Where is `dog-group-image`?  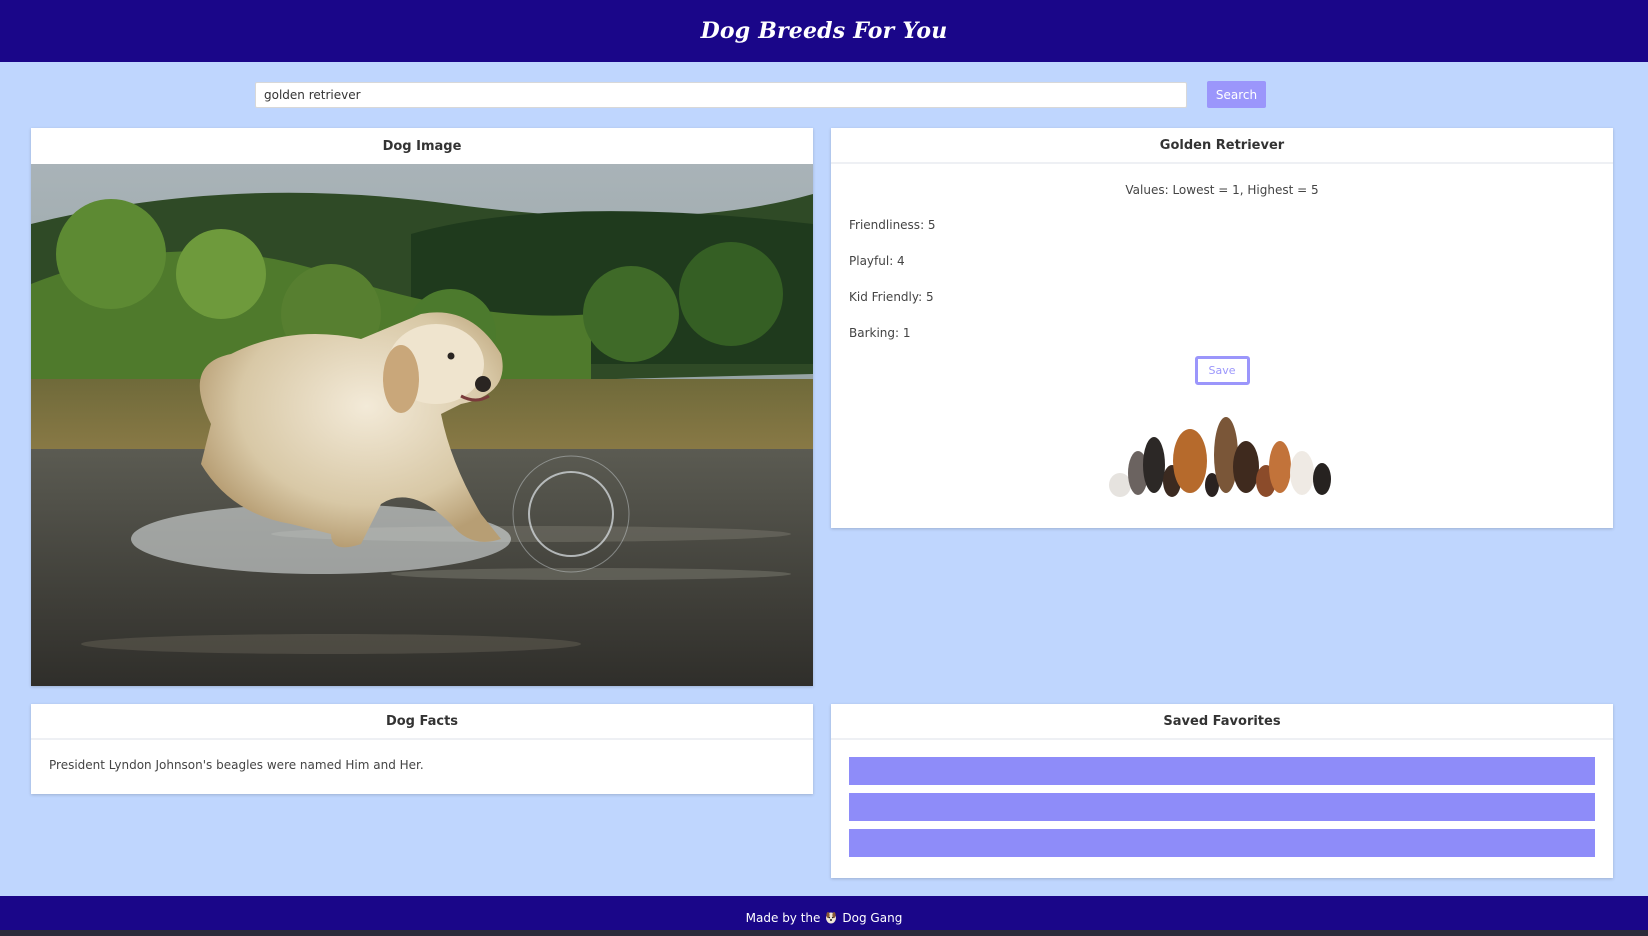 dog-group-image is located at coordinates (1220, 457).